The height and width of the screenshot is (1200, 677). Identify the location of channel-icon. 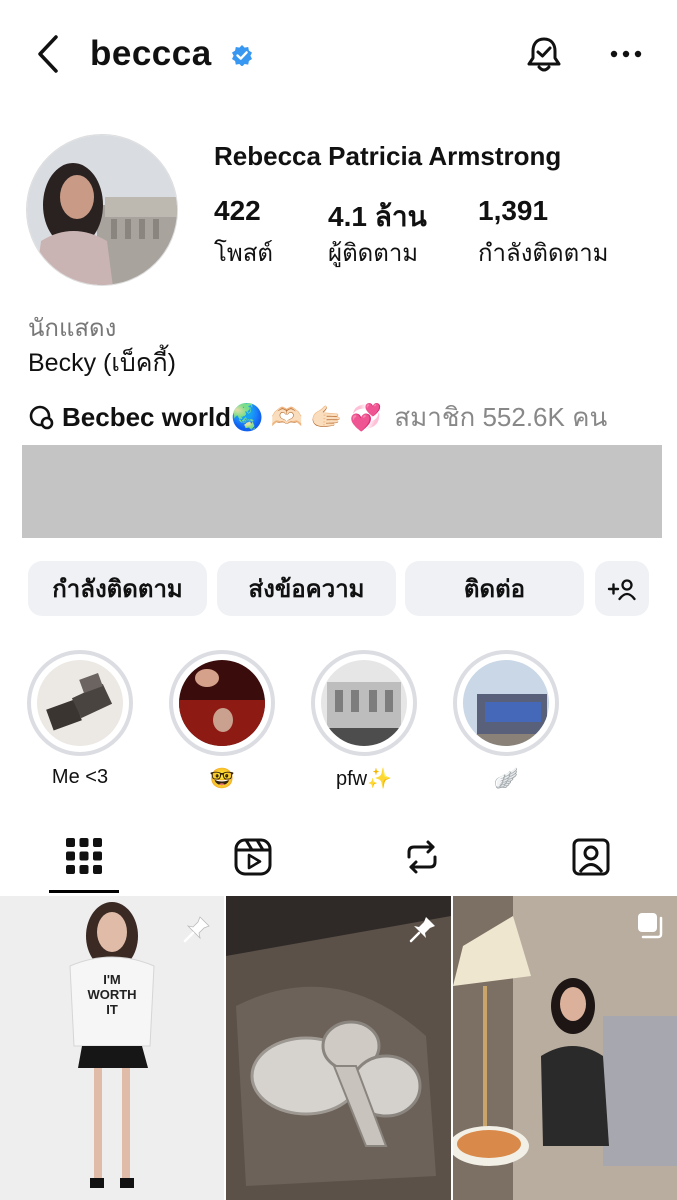
(41, 417).